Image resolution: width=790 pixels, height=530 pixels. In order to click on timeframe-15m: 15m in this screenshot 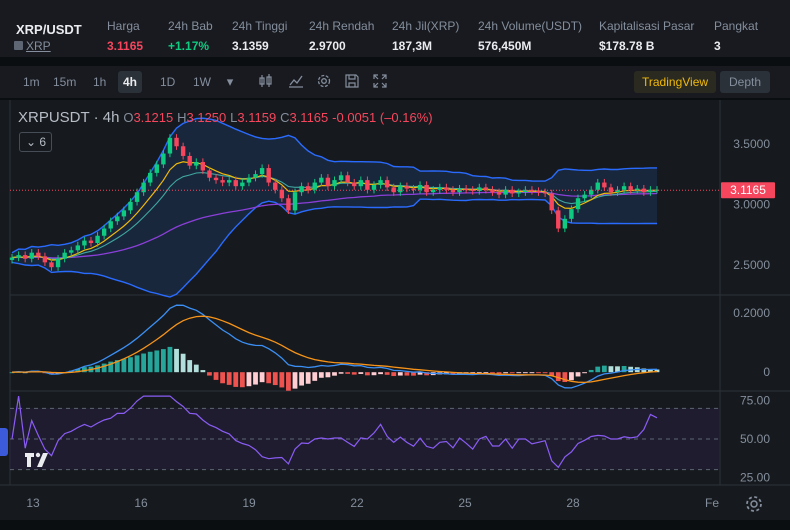, I will do `click(64, 82)`.